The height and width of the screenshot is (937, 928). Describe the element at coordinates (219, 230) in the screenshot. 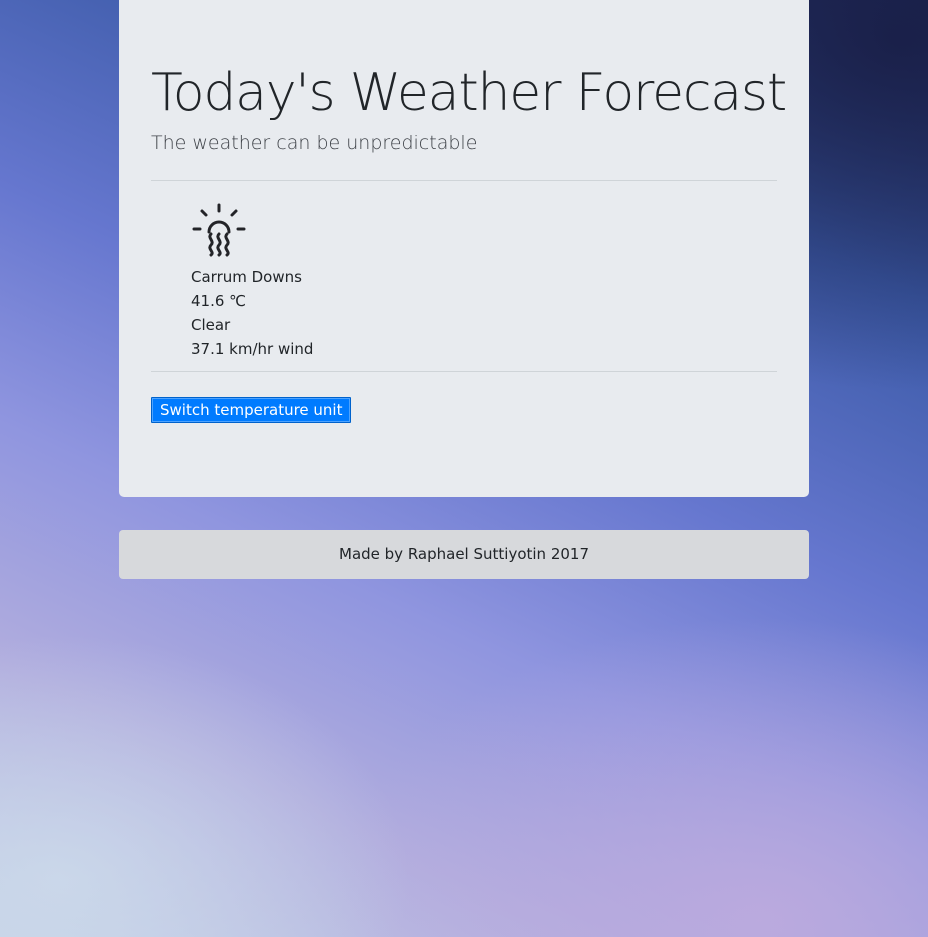

I see `hot-sun-heat-icon` at that location.